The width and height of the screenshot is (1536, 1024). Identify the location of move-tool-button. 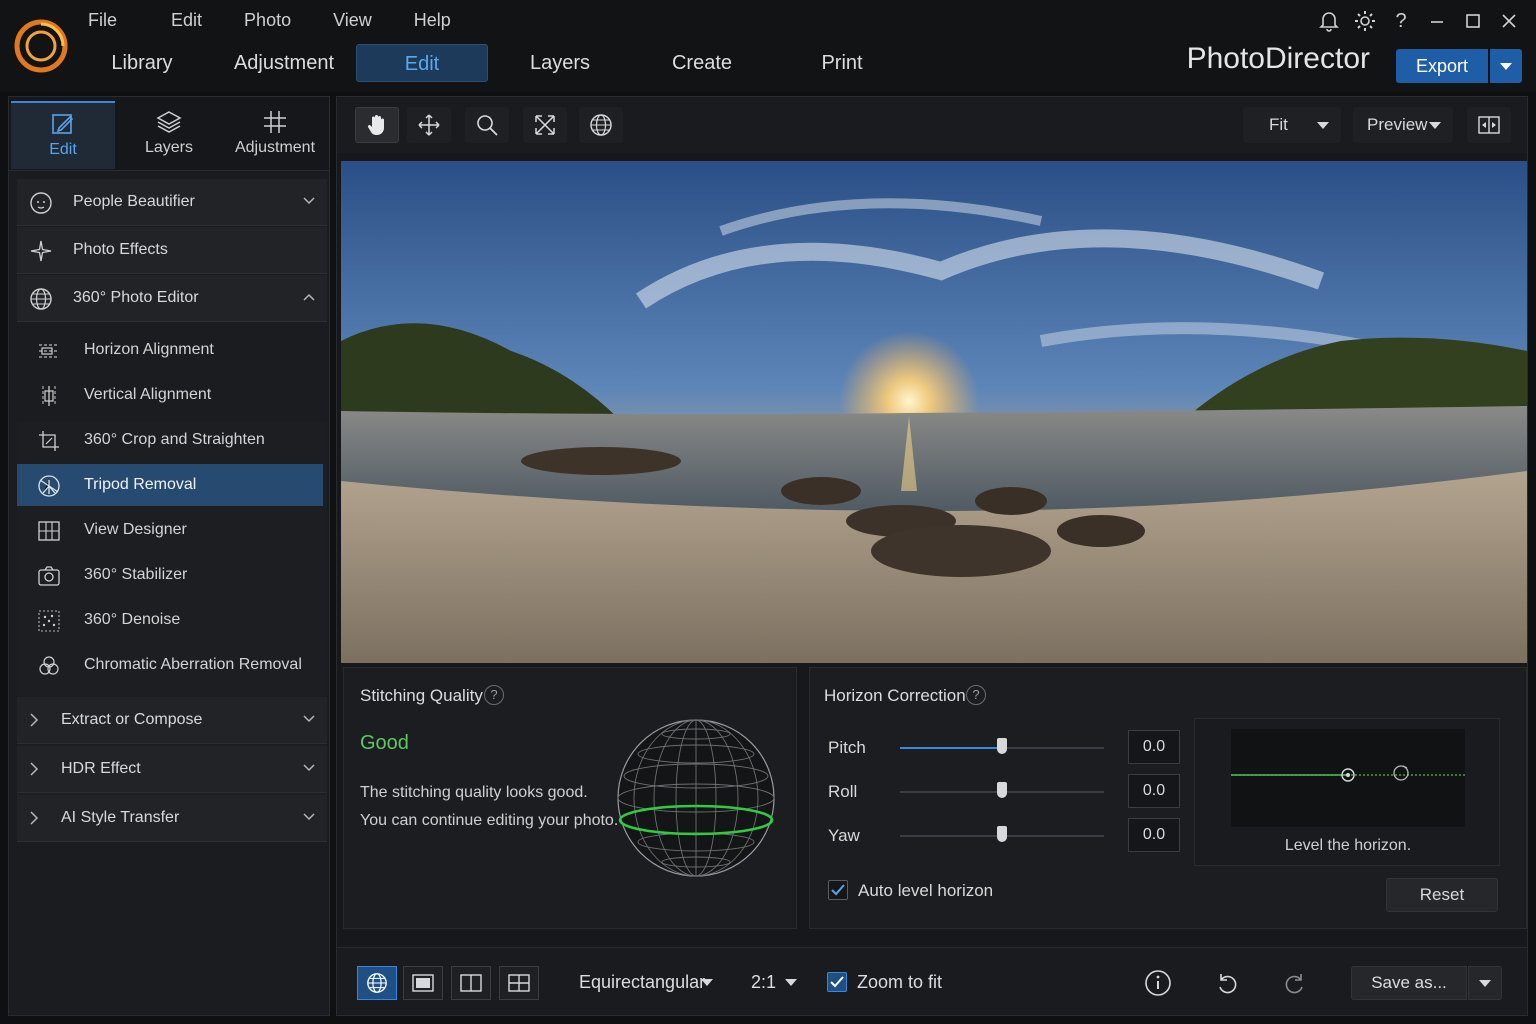
(429, 125).